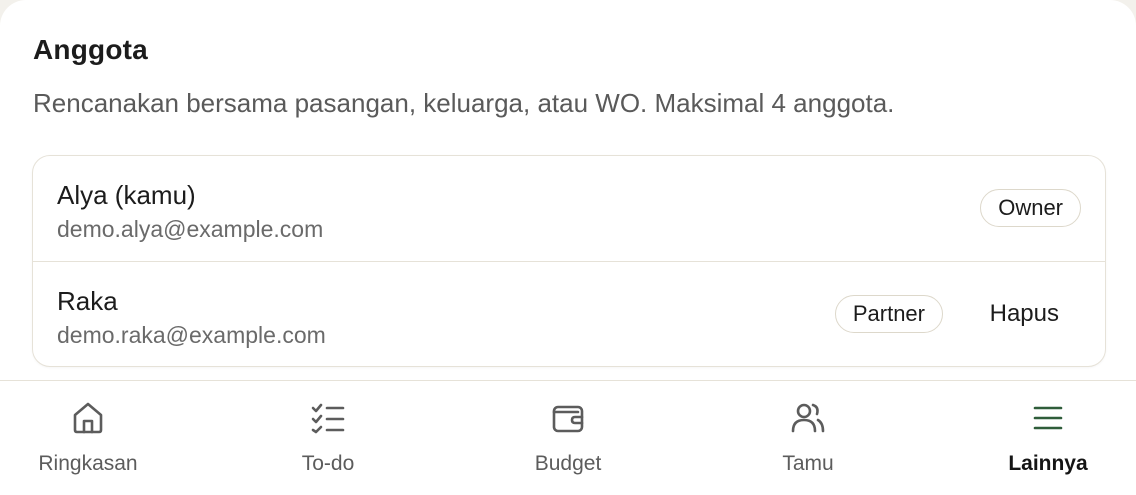 This screenshot has height=495, width=1136. I want to click on member-email: demo.raka@example.com, so click(191, 335).